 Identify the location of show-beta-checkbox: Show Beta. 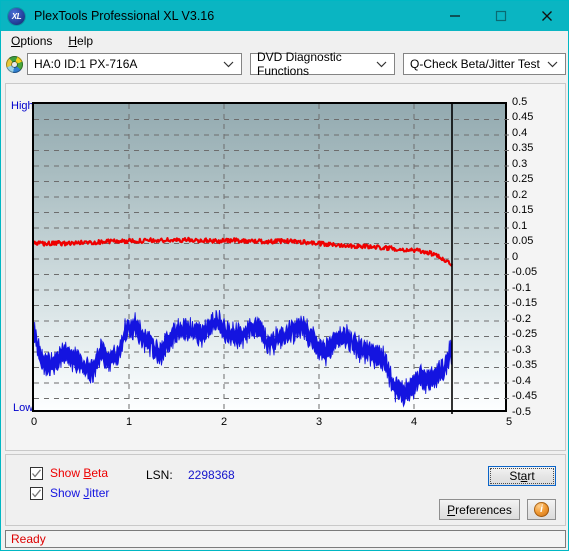
(69, 473).